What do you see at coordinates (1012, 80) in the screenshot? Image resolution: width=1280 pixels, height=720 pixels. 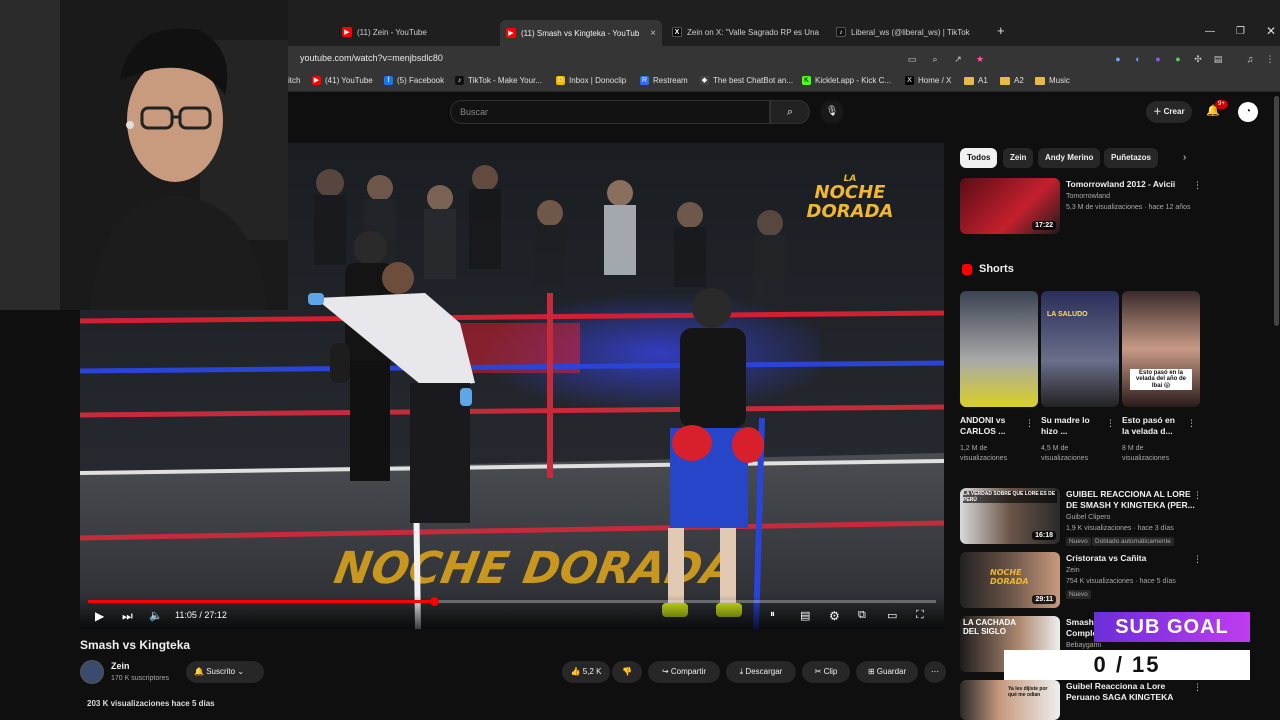 I see `bookmark-folder: A2` at bounding box center [1012, 80].